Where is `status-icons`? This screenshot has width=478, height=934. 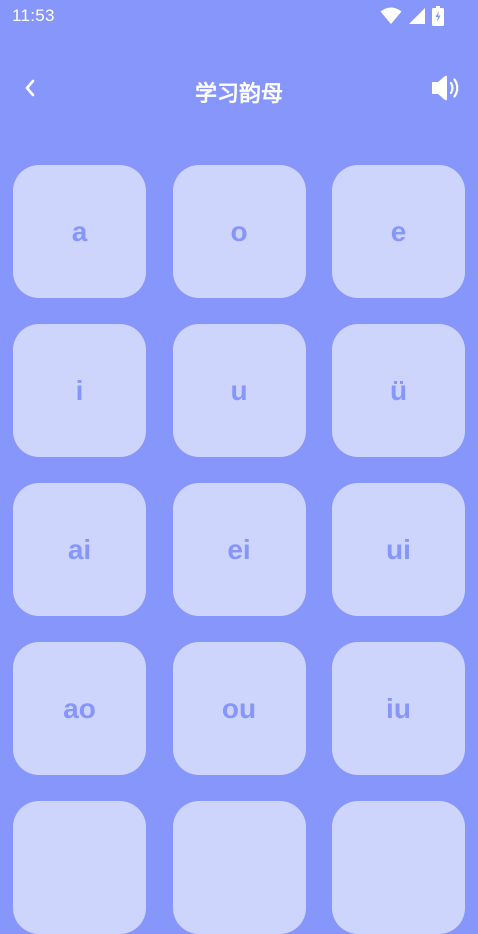 status-icons is located at coordinates (412, 16).